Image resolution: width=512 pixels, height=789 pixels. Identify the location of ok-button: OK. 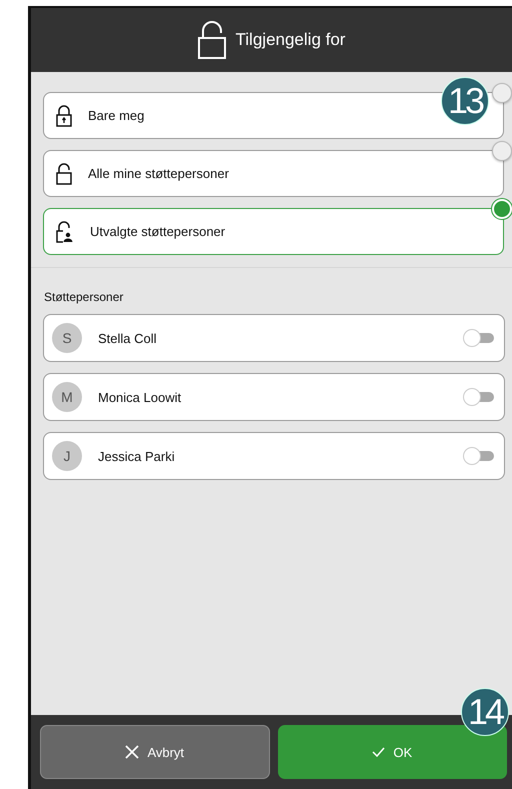
(392, 752).